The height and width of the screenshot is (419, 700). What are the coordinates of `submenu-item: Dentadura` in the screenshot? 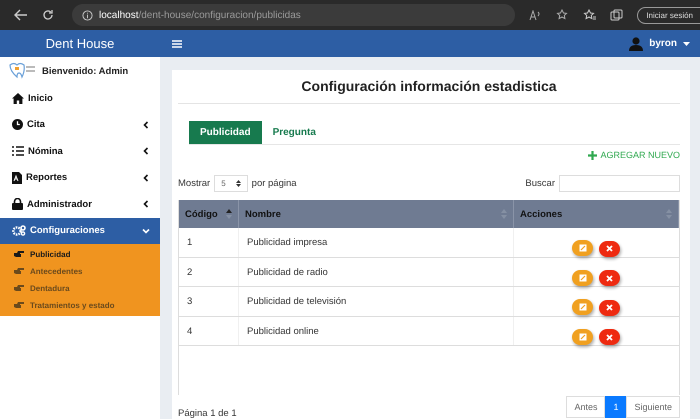 It's located at (80, 288).